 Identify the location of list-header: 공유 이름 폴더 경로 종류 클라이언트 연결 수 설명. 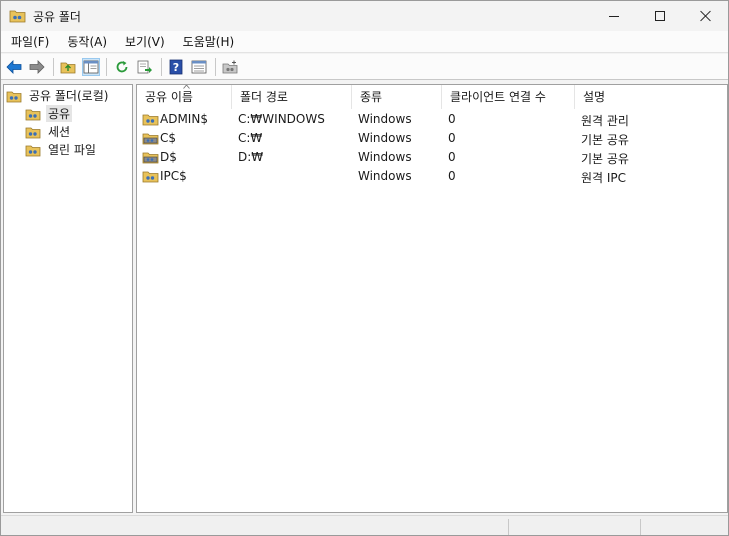
(432, 97).